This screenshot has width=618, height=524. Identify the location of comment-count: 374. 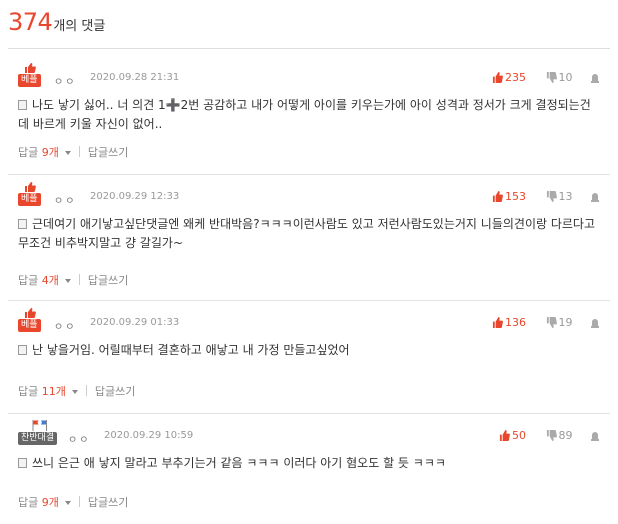
(30, 22).